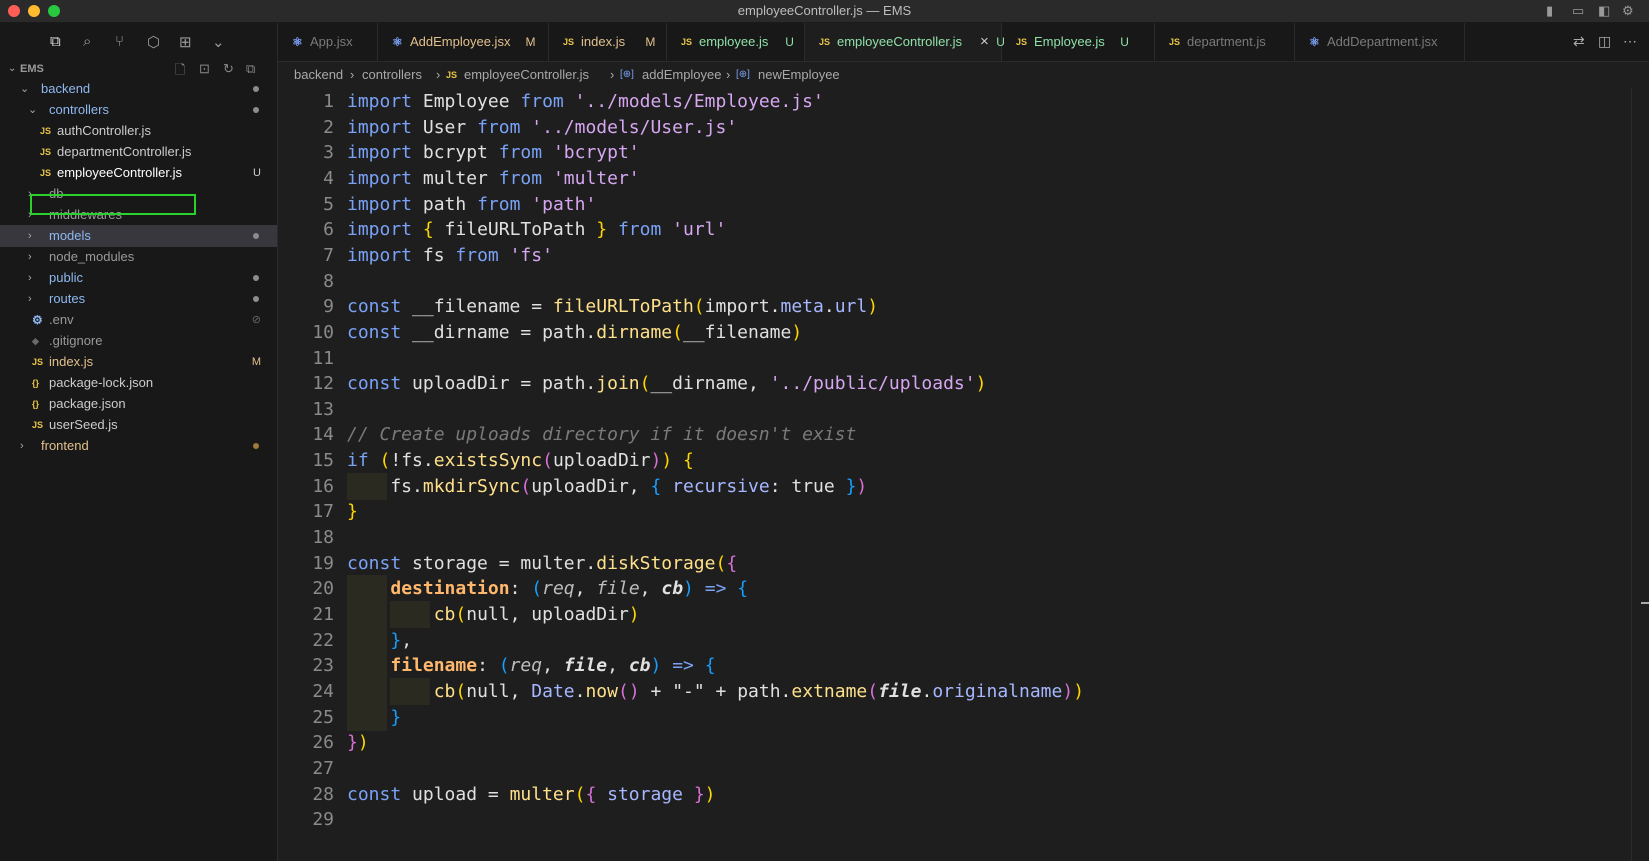 The width and height of the screenshot is (1649, 861). Describe the element at coordinates (553, 666) in the screenshot. I see `code-text: filename: (req, file, cb) => {` at that location.